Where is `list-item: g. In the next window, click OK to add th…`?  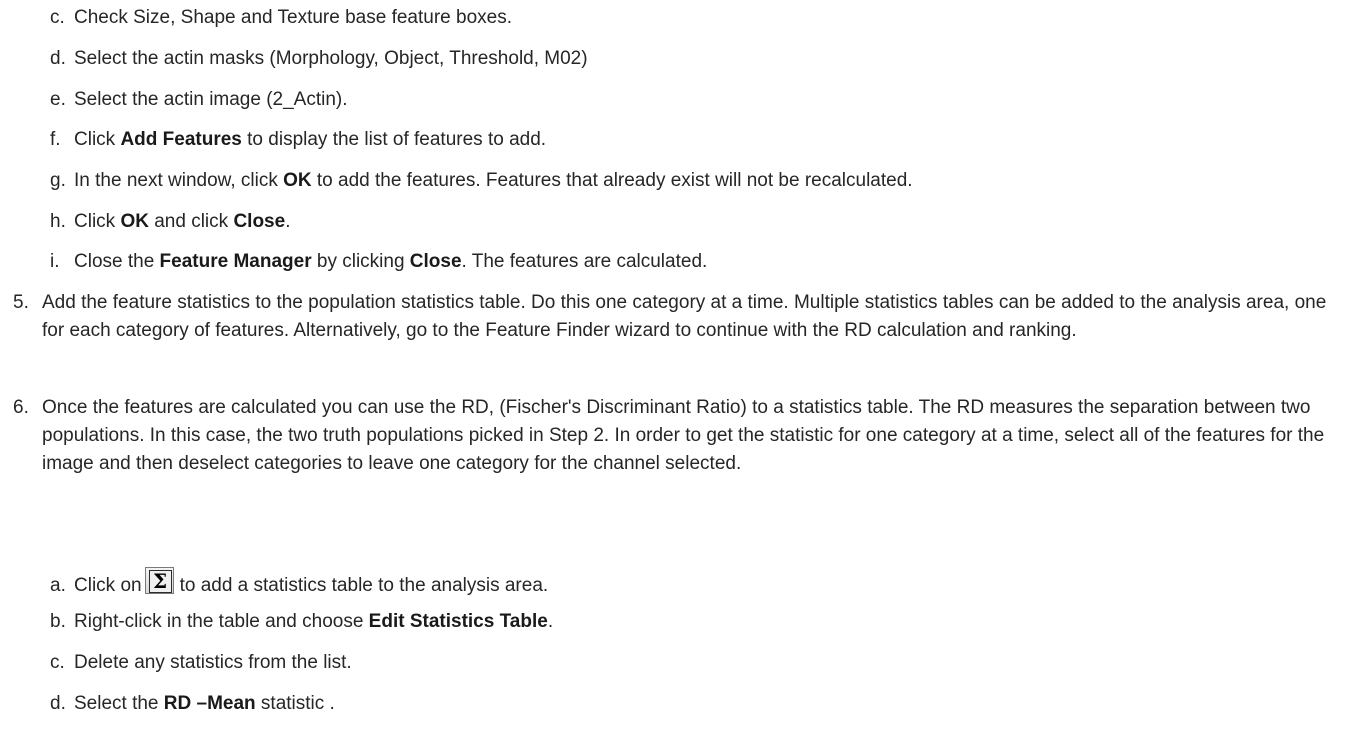
list-item: g. In the next window, click OK to add th… is located at coordinates (481, 180).